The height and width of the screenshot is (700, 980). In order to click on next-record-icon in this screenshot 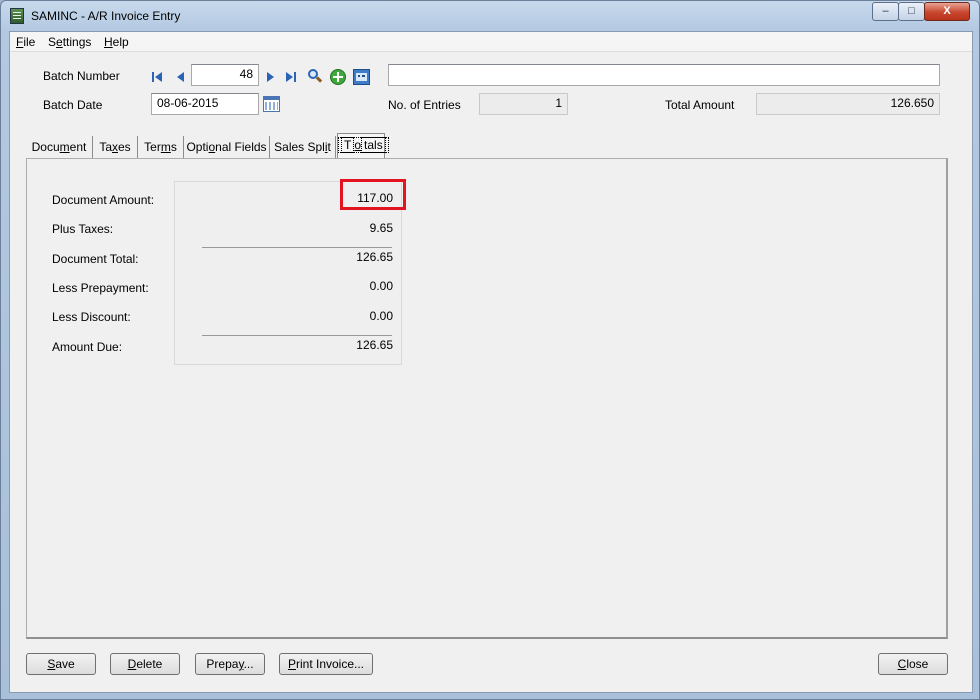, I will do `click(271, 77)`.